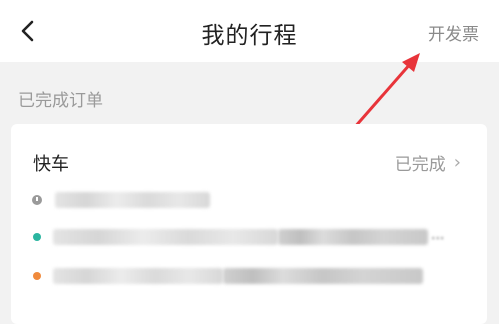 The height and width of the screenshot is (324, 499). What do you see at coordinates (132, 200) in the screenshot?
I see `trip-time-redacted` at bounding box center [132, 200].